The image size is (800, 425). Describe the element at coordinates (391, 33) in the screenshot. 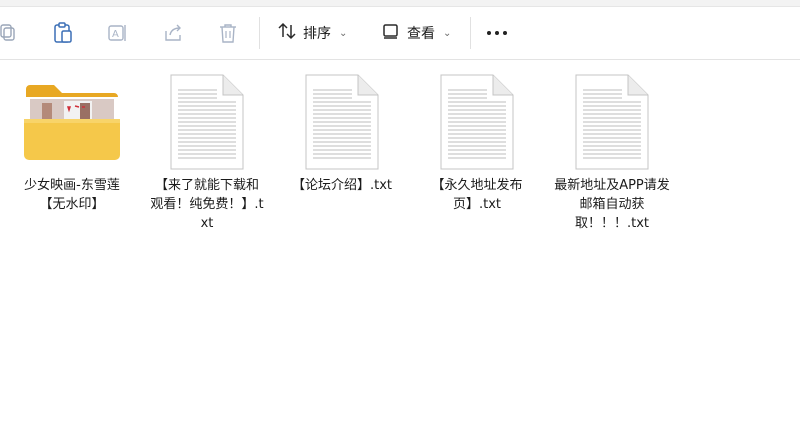

I see `view-icon` at that location.